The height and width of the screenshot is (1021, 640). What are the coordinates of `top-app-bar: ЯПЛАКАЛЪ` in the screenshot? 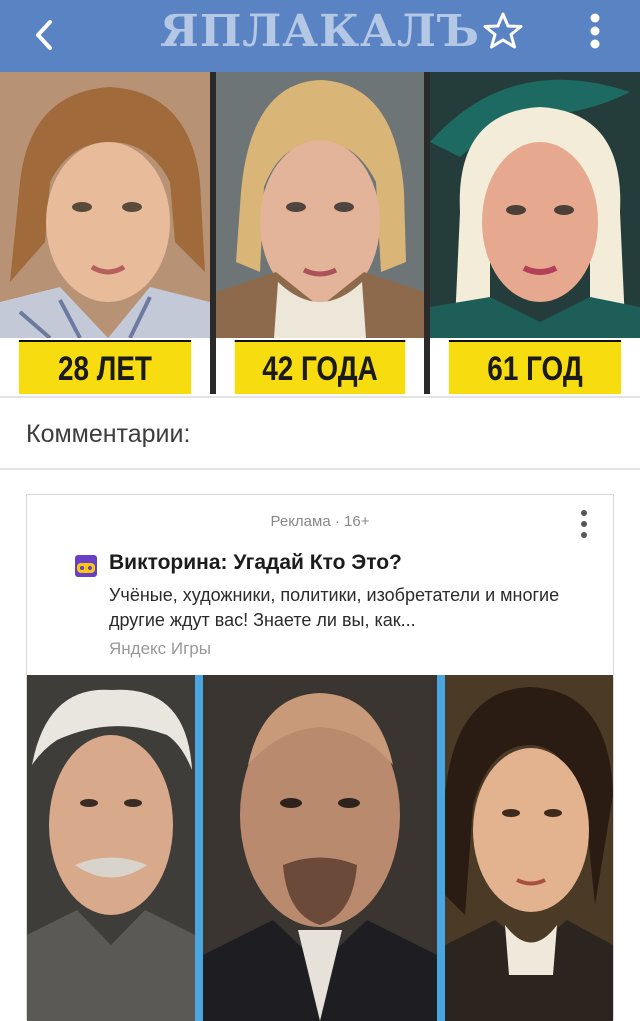 It's located at (320, 36).